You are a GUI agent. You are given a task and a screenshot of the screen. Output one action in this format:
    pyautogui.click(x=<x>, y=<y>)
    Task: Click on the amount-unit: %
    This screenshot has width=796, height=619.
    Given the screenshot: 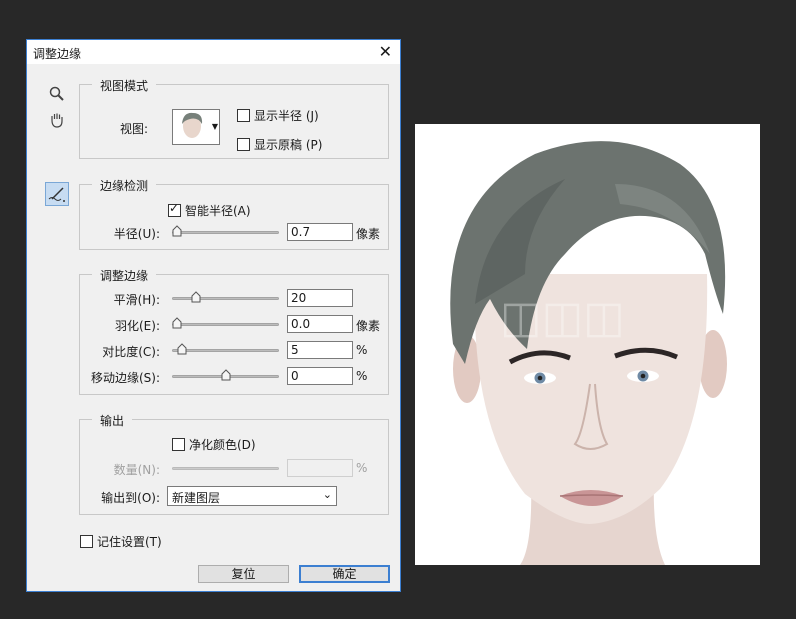 What is the action you would take?
    pyautogui.click(x=362, y=468)
    